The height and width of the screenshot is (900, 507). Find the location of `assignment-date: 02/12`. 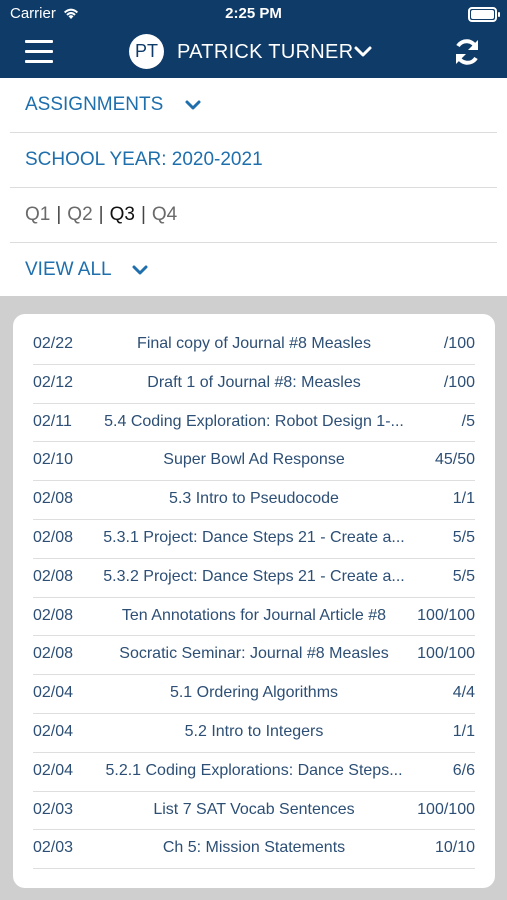

assignment-date: 02/12 is located at coordinates (53, 382).